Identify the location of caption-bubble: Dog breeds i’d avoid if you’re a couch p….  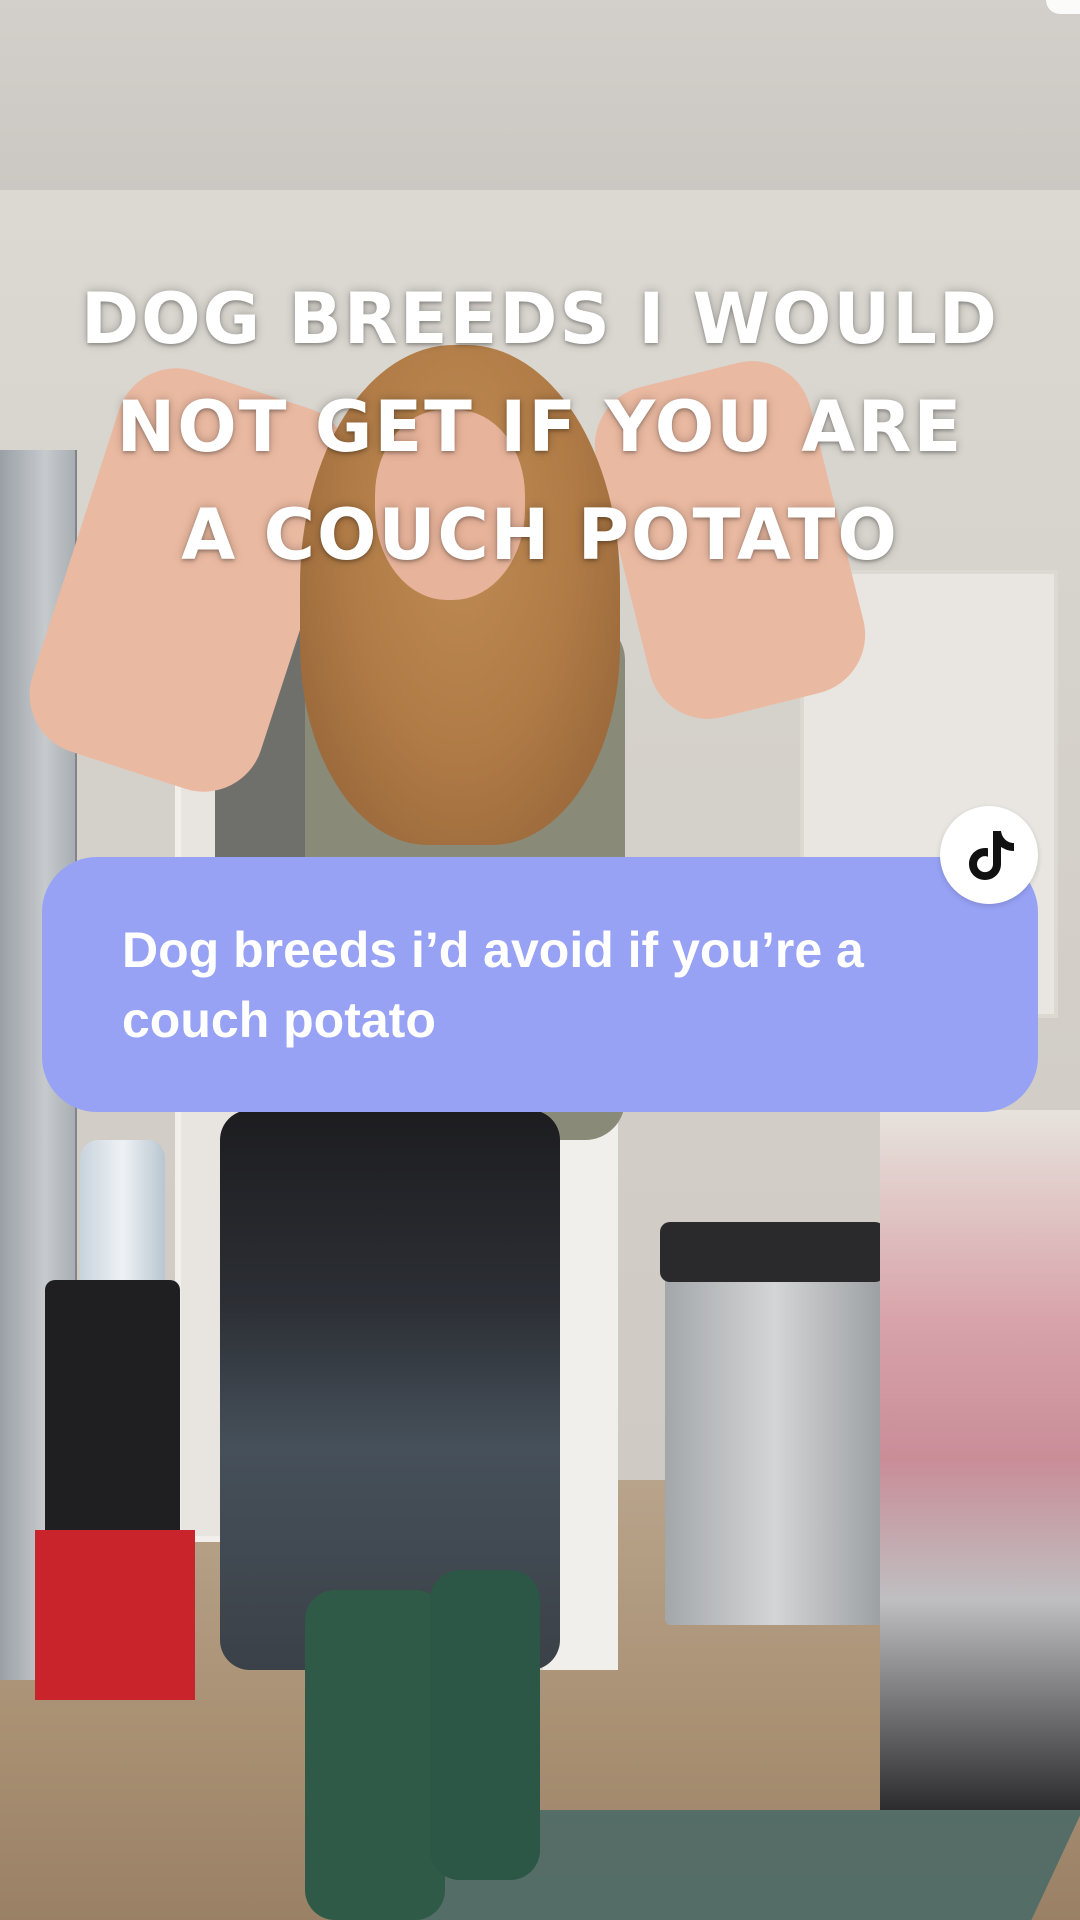
(540, 984).